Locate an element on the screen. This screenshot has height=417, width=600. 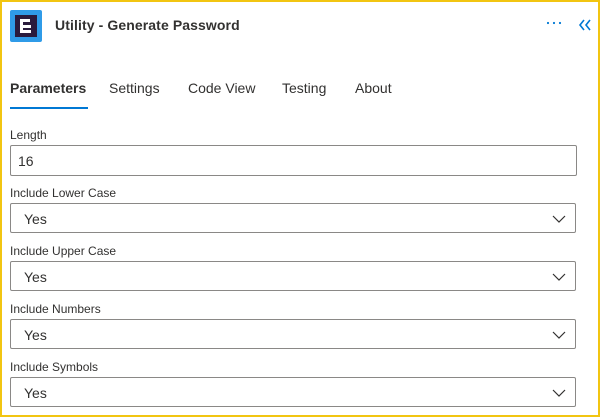
upper-case-dropdown: Yes is located at coordinates (293, 276).